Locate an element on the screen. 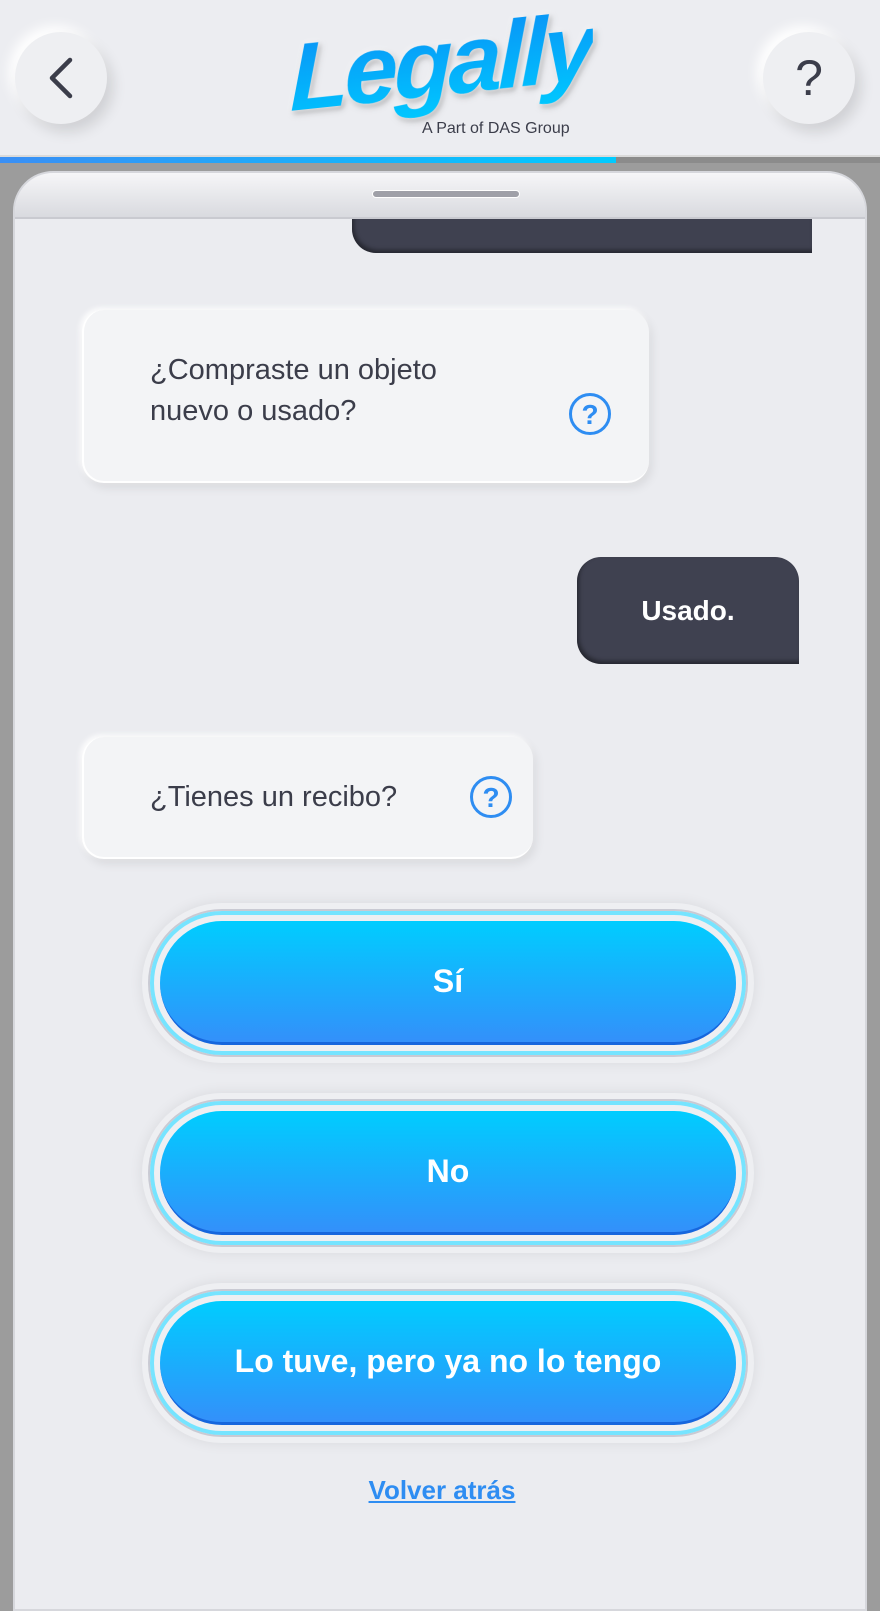 This screenshot has width=880, height=1611. drag-handle is located at coordinates (446, 194).